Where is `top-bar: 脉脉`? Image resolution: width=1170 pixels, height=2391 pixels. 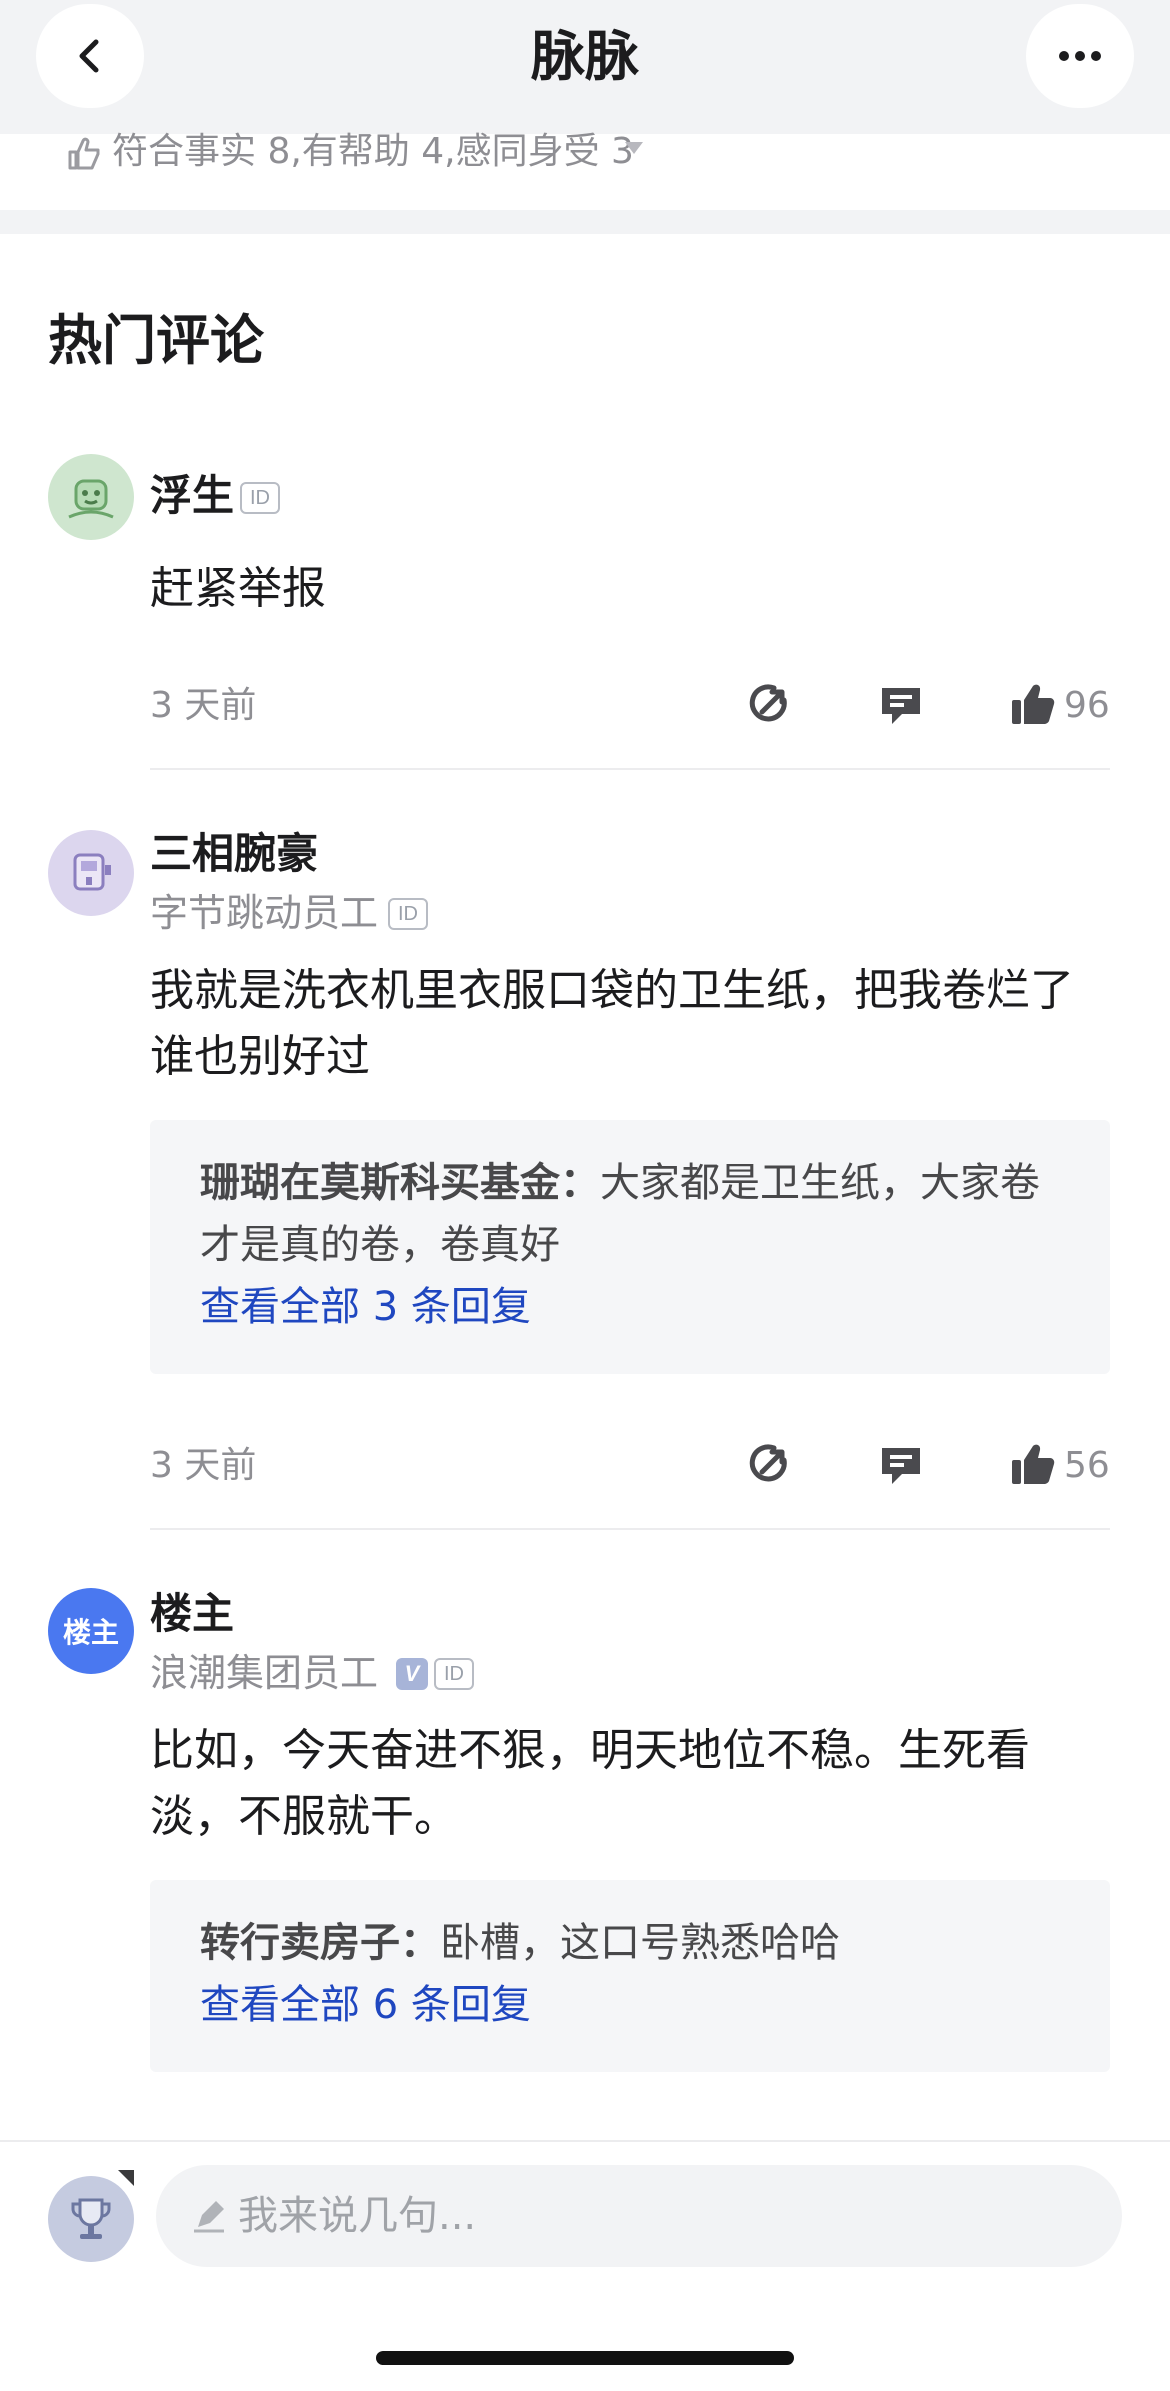 top-bar: 脉脉 is located at coordinates (585, 67).